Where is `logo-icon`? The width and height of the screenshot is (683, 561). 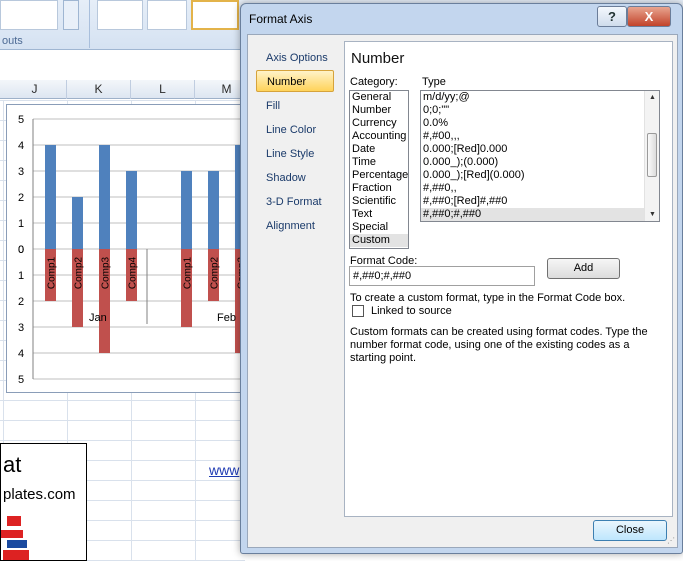 logo-icon is located at coordinates (15, 538).